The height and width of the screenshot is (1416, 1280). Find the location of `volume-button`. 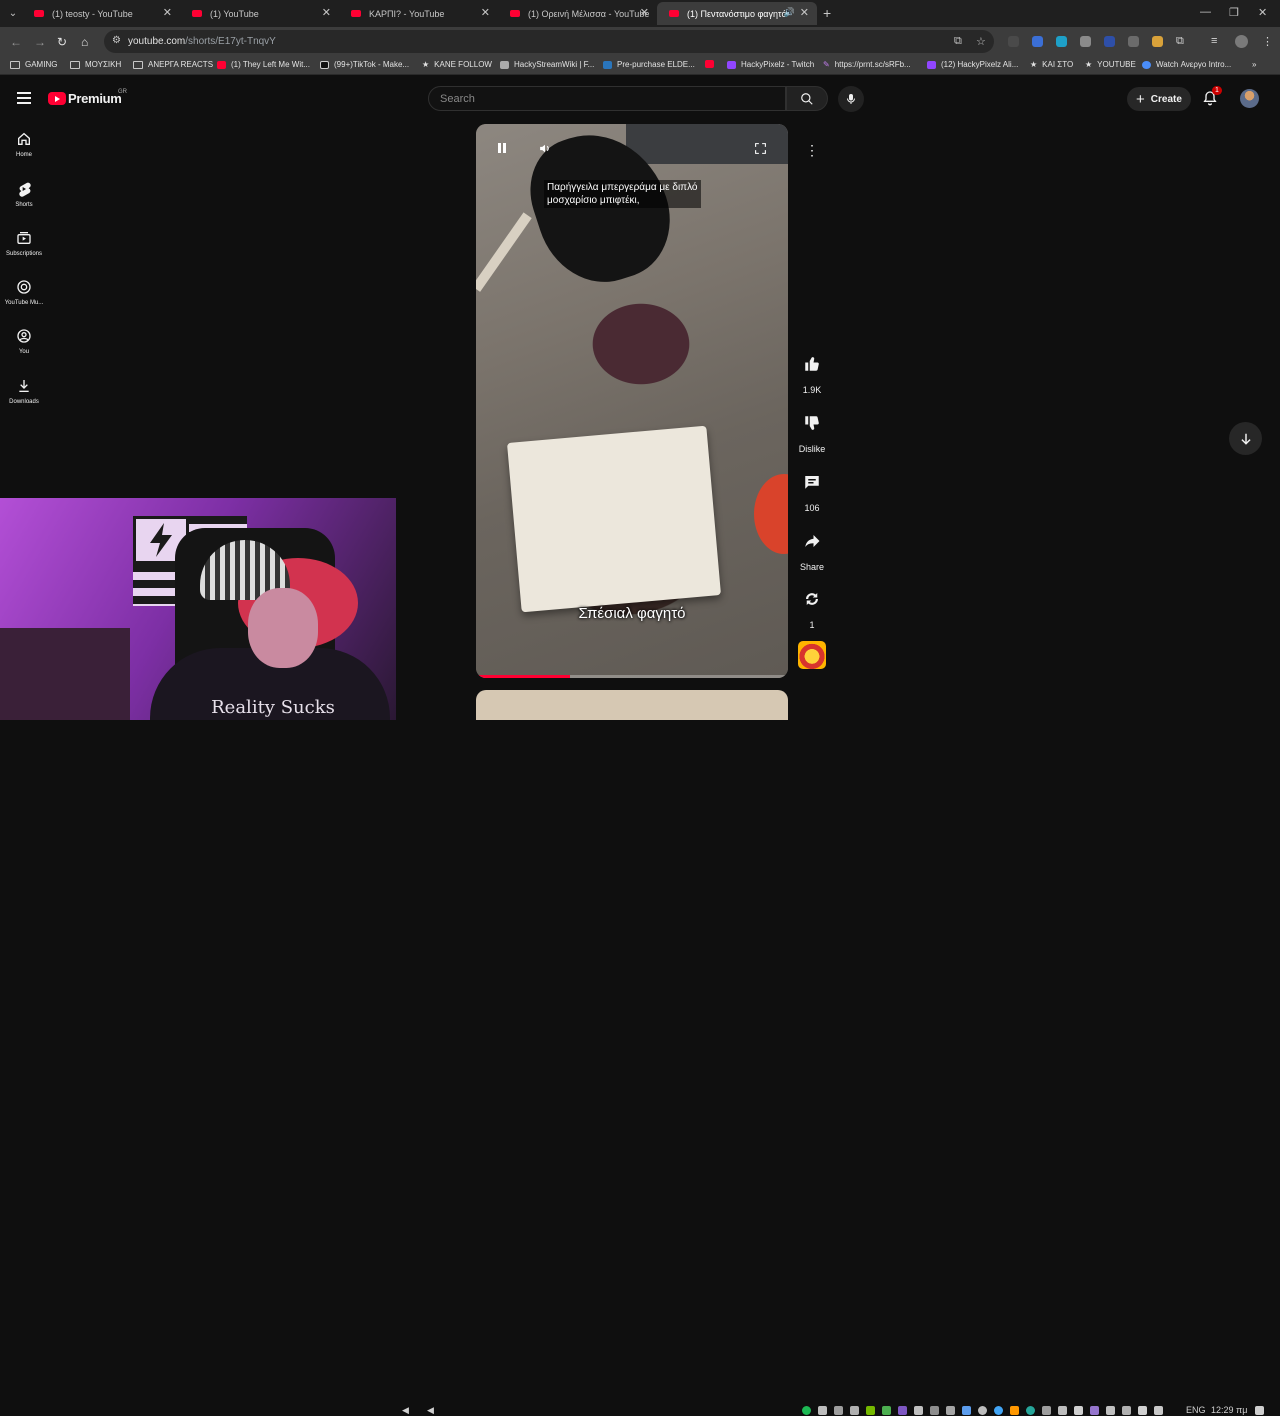

volume-button is located at coordinates (545, 150).